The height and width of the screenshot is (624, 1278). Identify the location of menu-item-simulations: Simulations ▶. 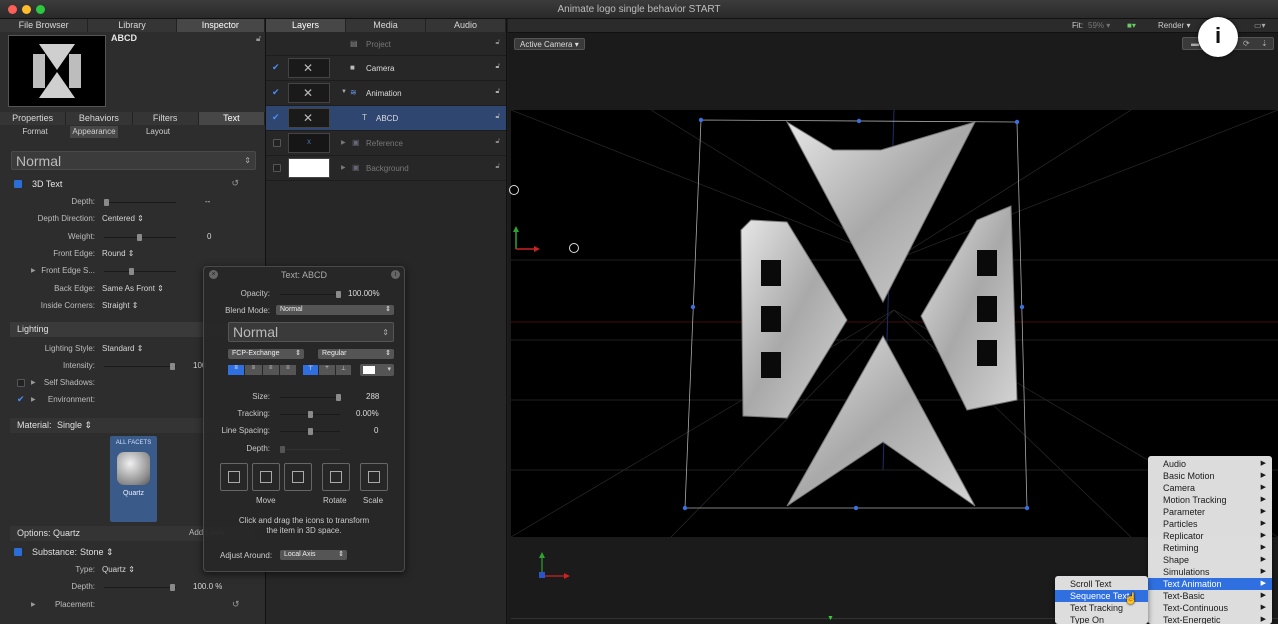
(1210, 572).